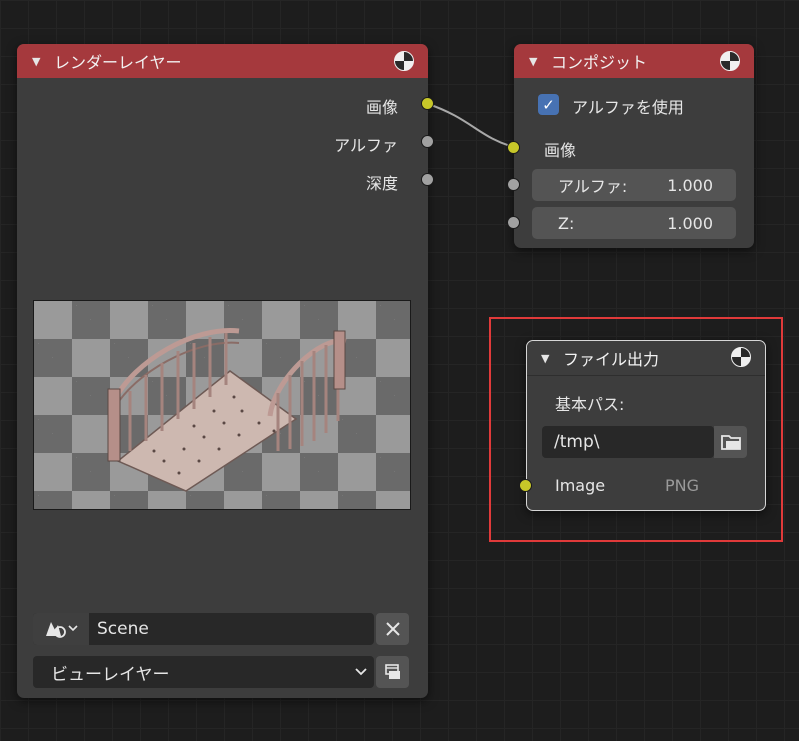  What do you see at coordinates (427, 179) in the screenshot?
I see `render-depth-output-socket` at bounding box center [427, 179].